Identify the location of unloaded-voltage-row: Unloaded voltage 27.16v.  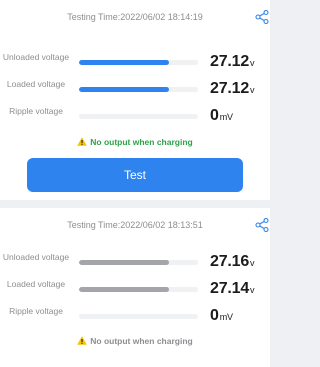
(135, 263).